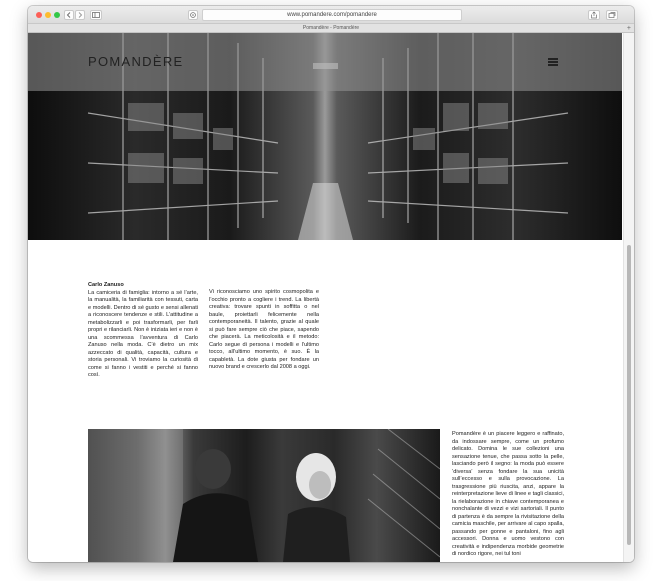  I want to click on forward-button, so click(80, 15).